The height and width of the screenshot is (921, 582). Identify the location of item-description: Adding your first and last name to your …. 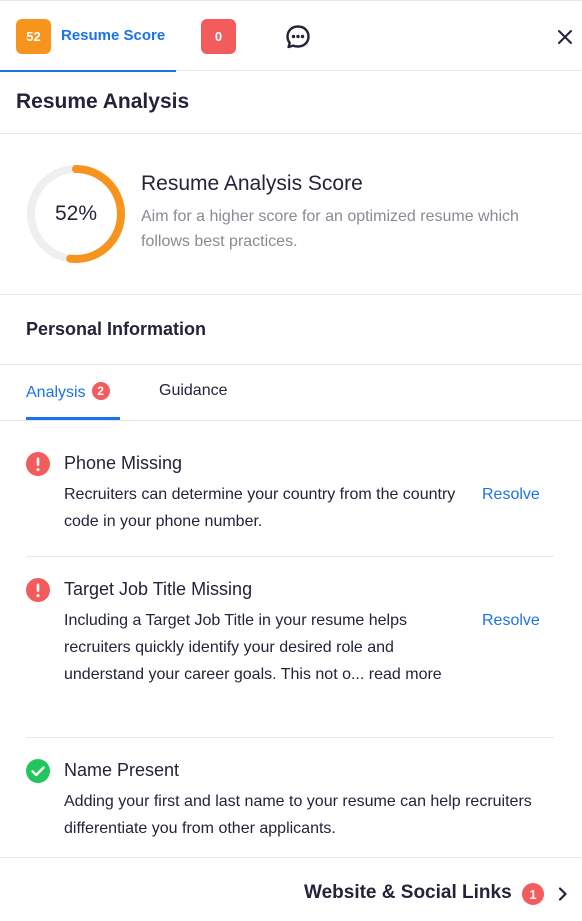
(298, 815).